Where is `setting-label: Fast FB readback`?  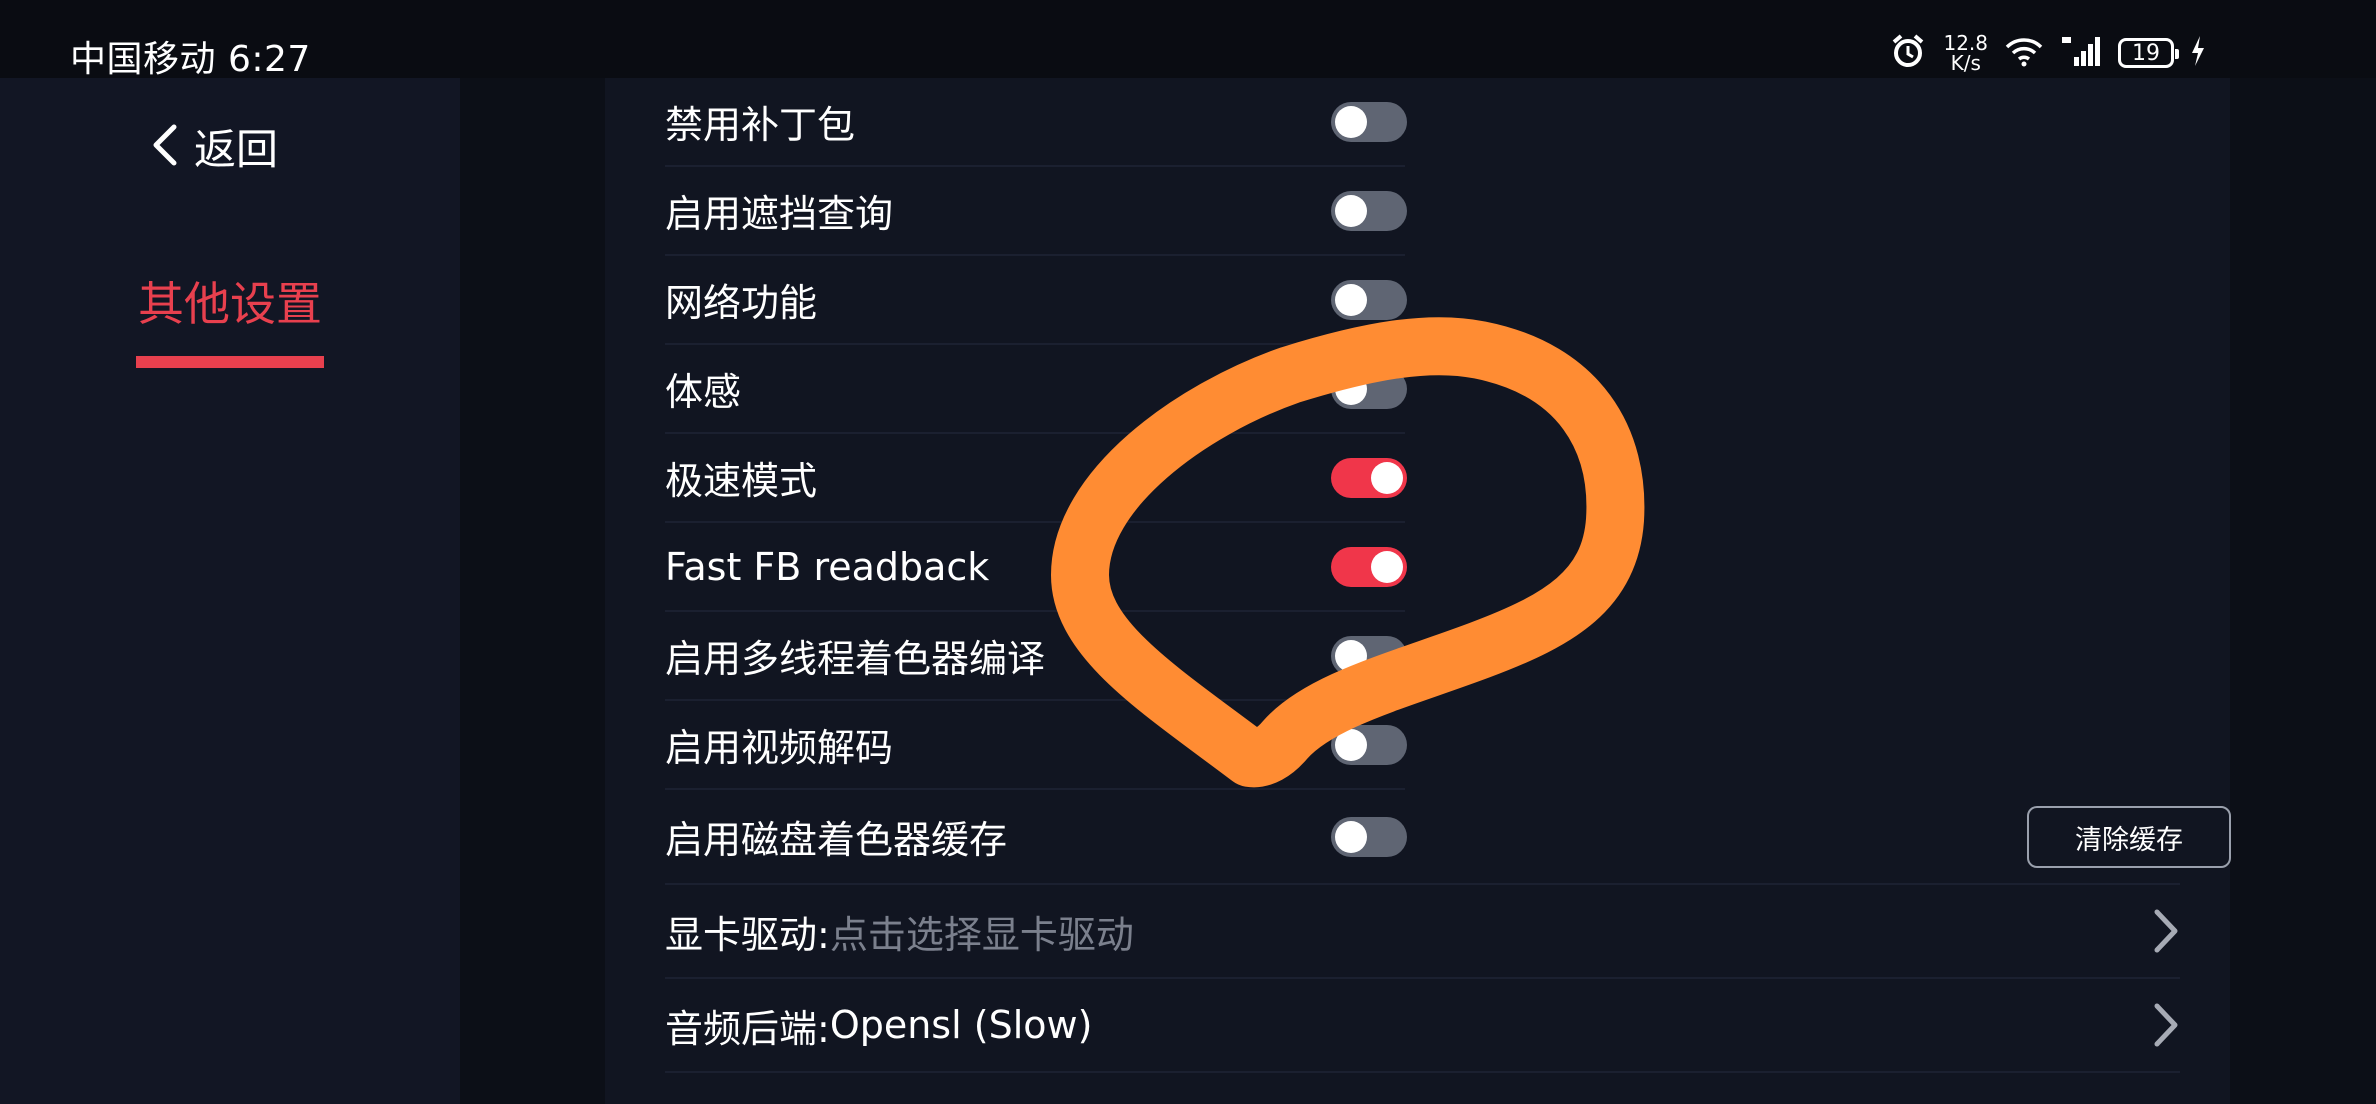 setting-label: Fast FB readback is located at coordinates (827, 566).